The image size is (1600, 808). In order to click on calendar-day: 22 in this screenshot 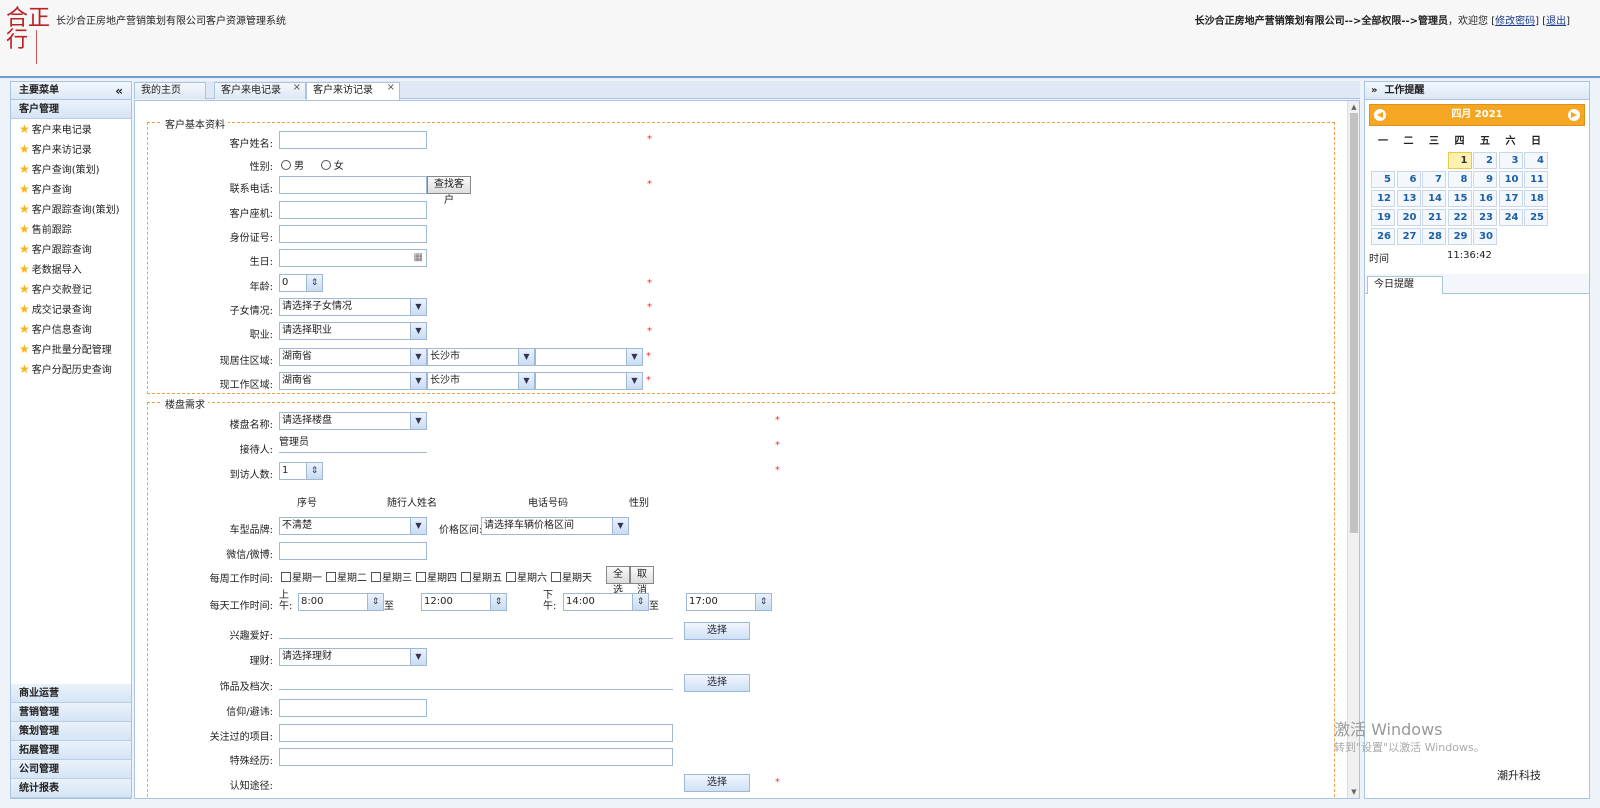, I will do `click(1459, 217)`.